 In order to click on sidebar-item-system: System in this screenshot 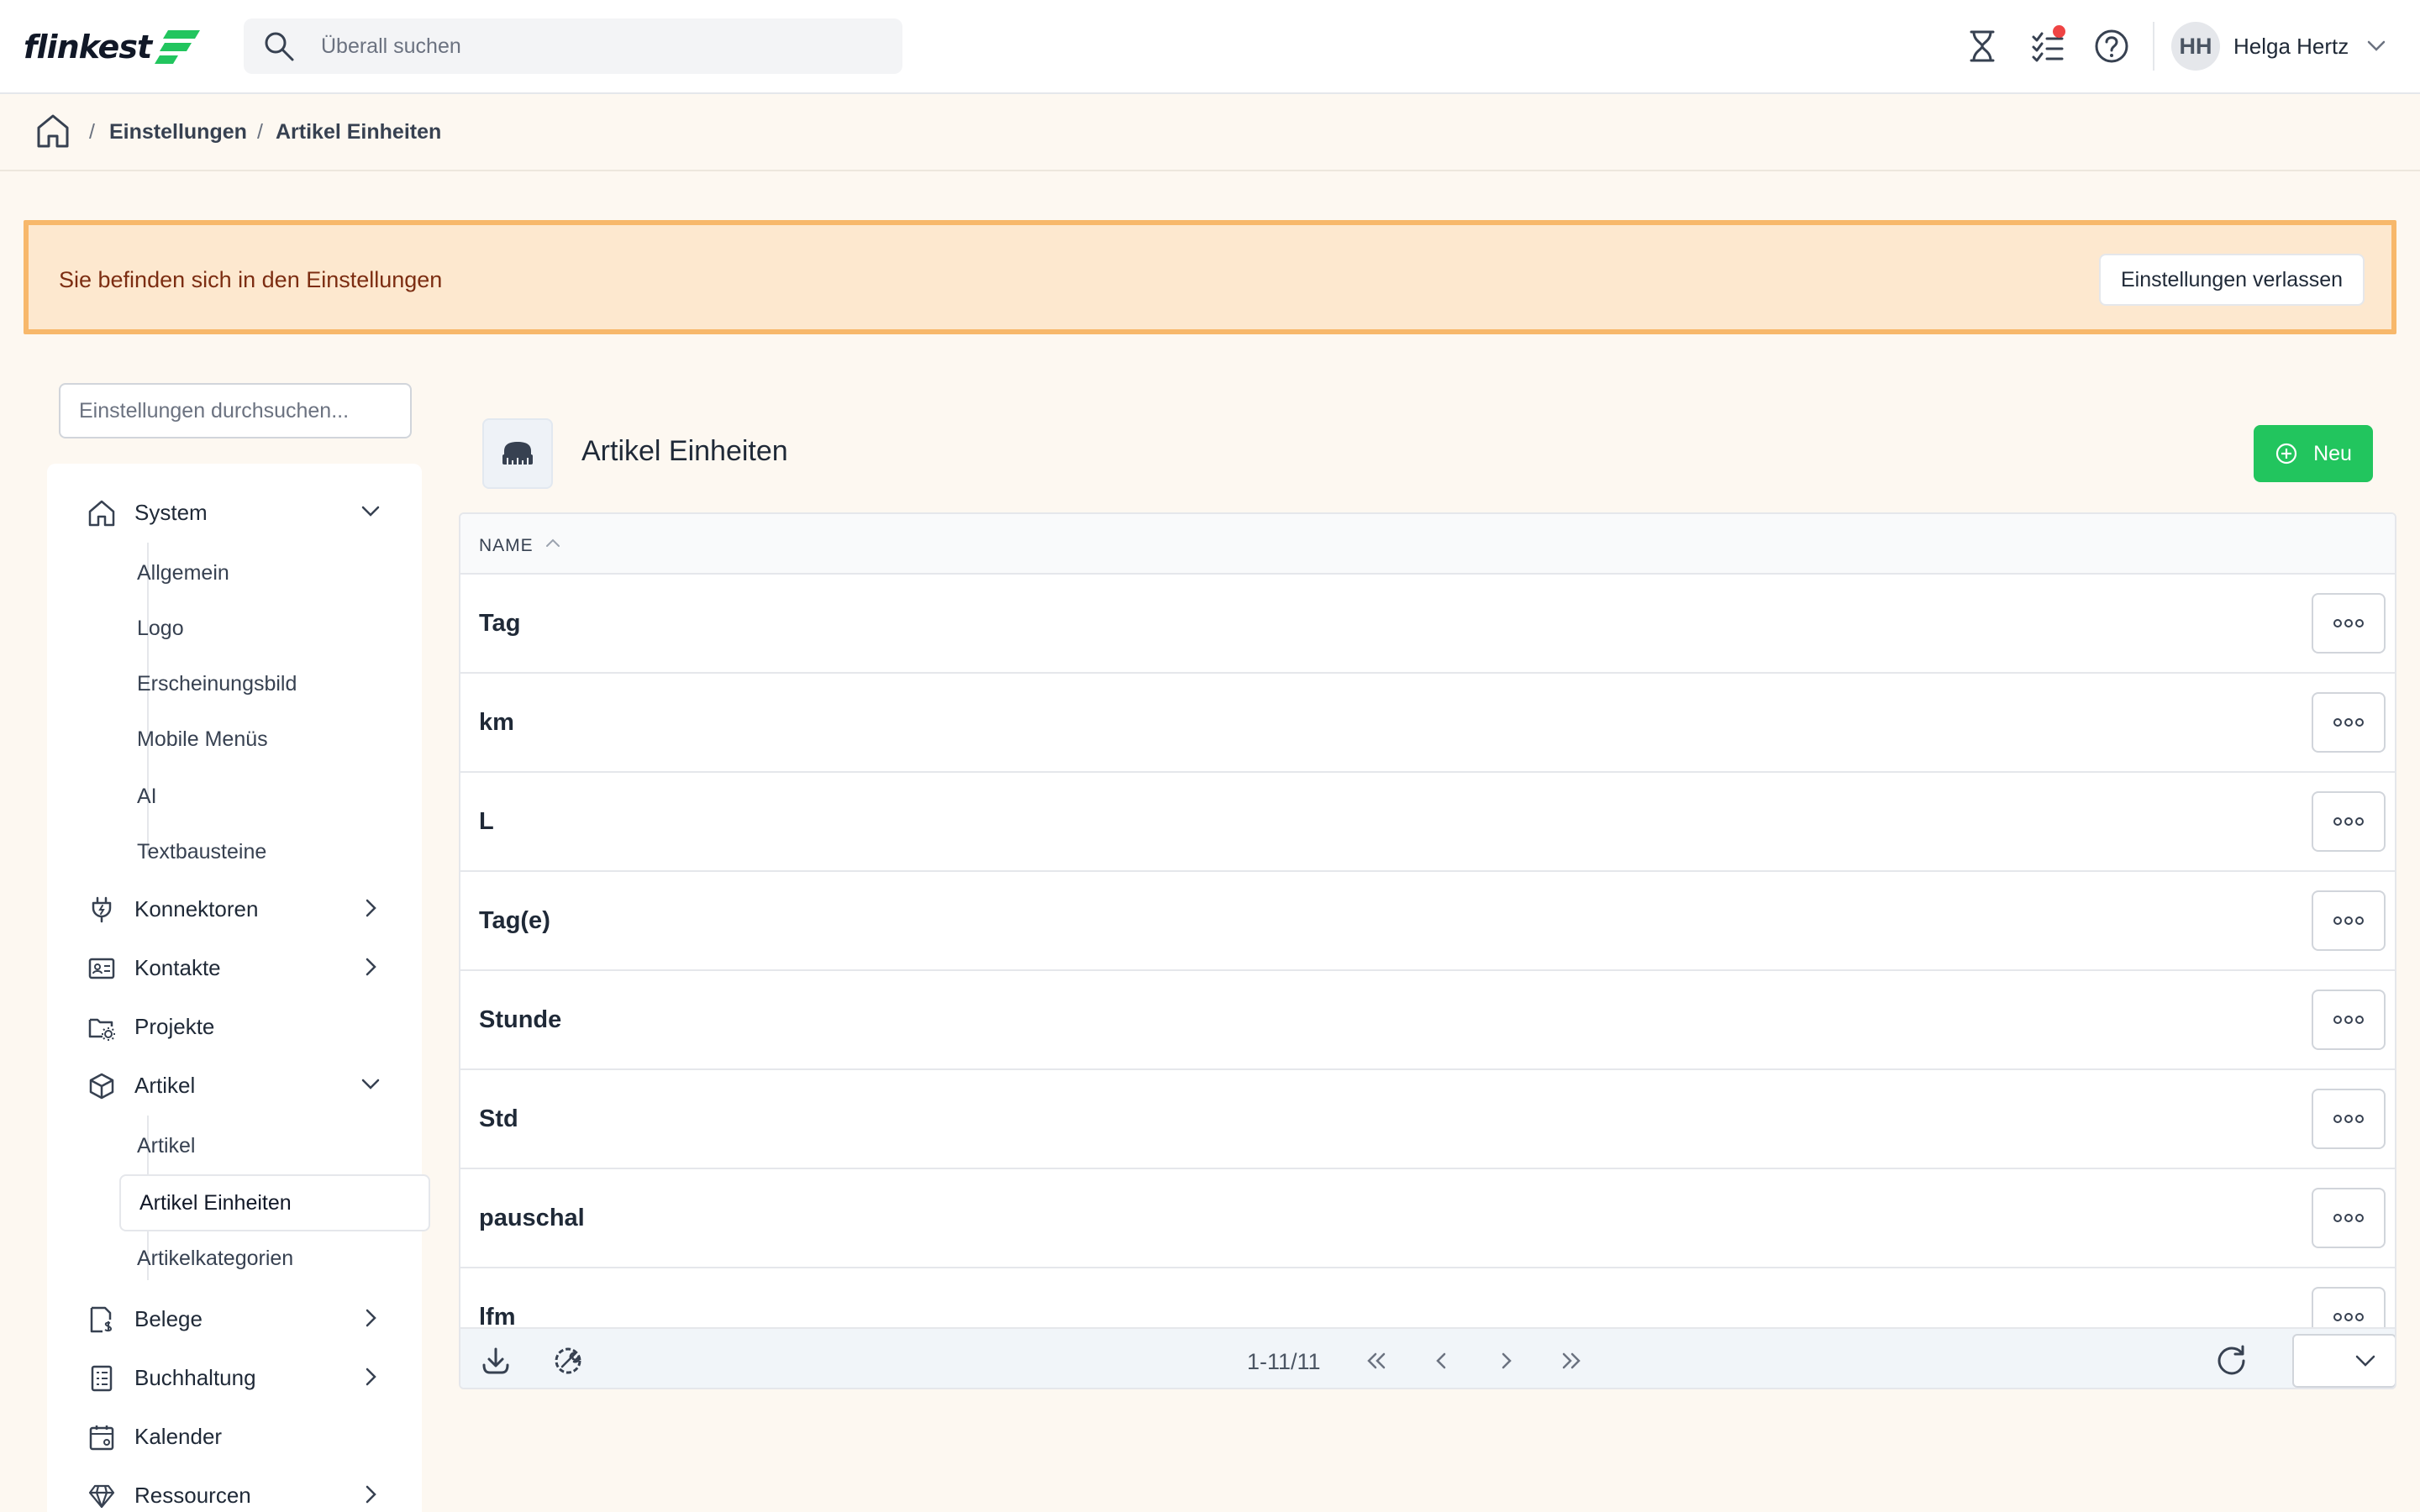, I will do `click(234, 512)`.